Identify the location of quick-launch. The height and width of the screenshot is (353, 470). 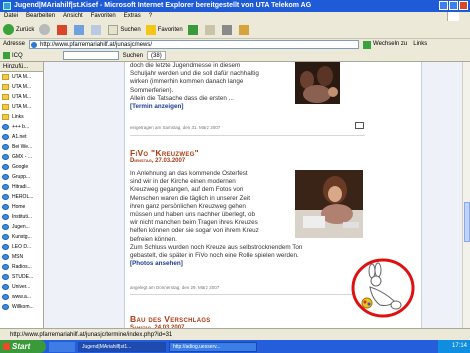
(62, 346).